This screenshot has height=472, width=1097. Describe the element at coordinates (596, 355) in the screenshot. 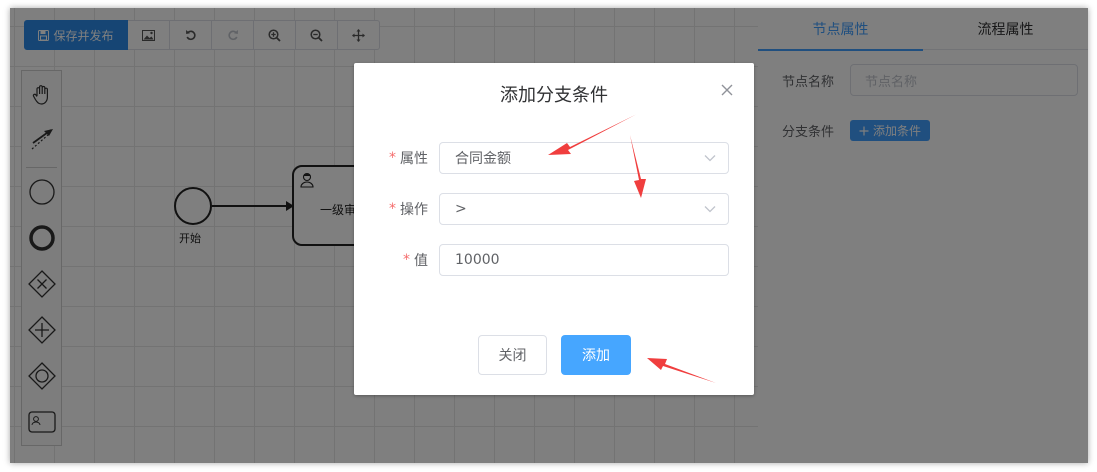

I see `add-button: 添加` at that location.